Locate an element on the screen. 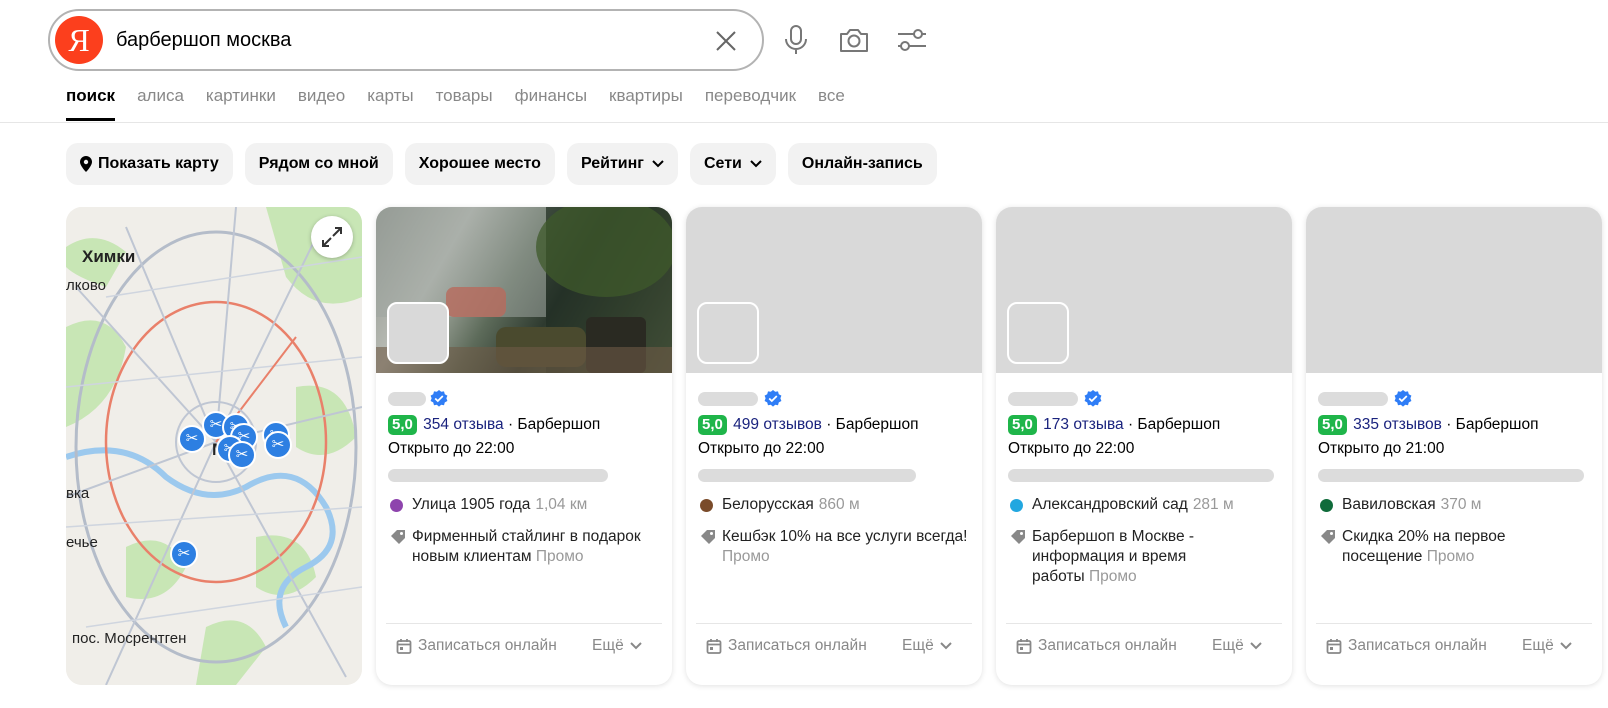  metro-name: Белорусская is located at coordinates (768, 504).